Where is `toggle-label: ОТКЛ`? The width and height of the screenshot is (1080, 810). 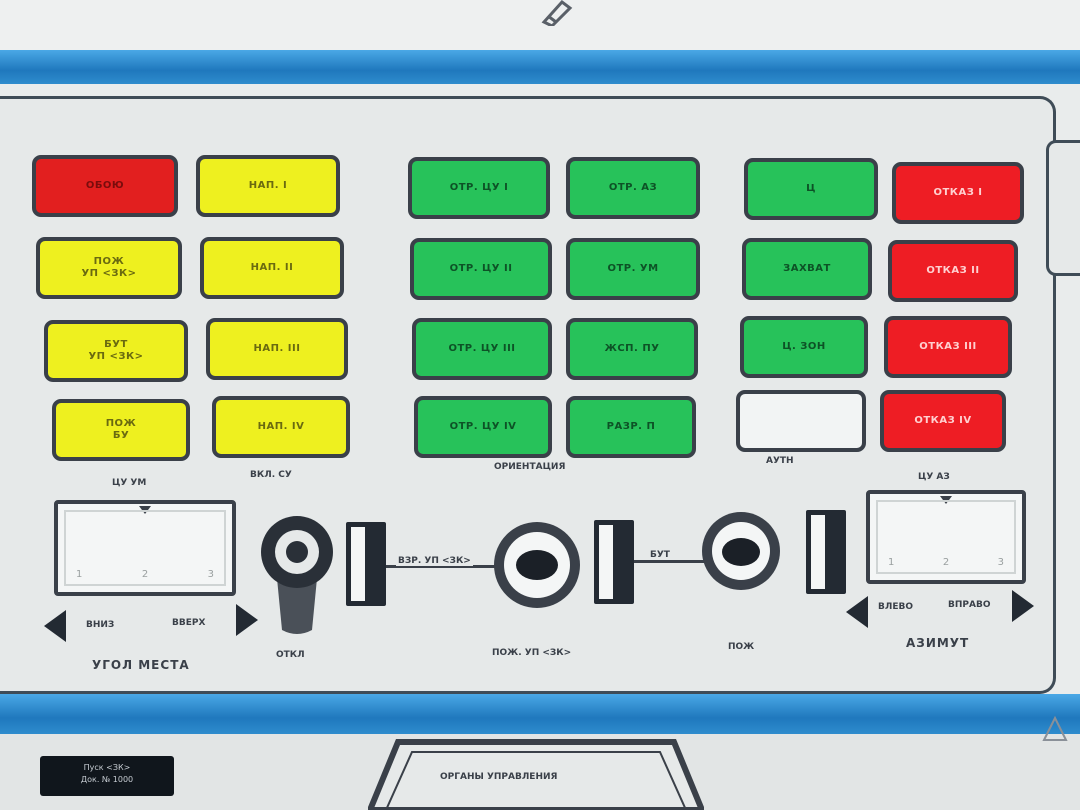 toggle-label: ОТКЛ is located at coordinates (290, 655).